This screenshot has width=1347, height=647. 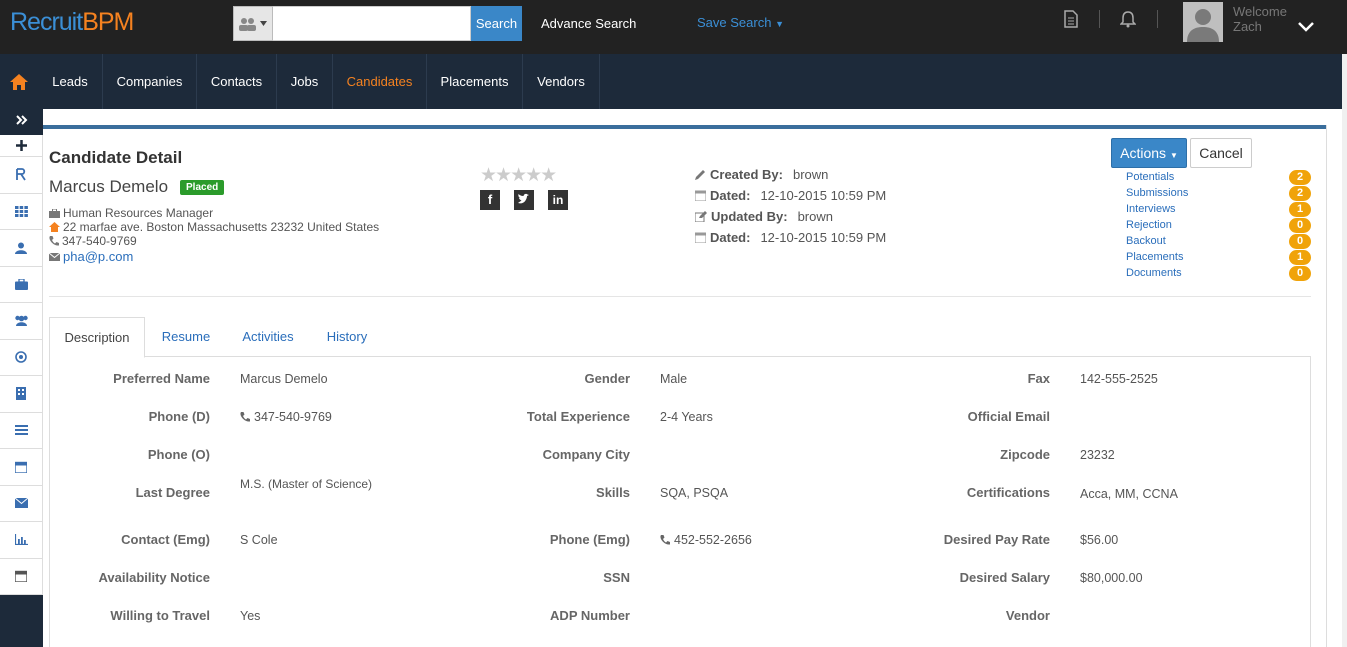 What do you see at coordinates (21, 211) in the screenshot?
I see `sidebar-item-grid` at bounding box center [21, 211].